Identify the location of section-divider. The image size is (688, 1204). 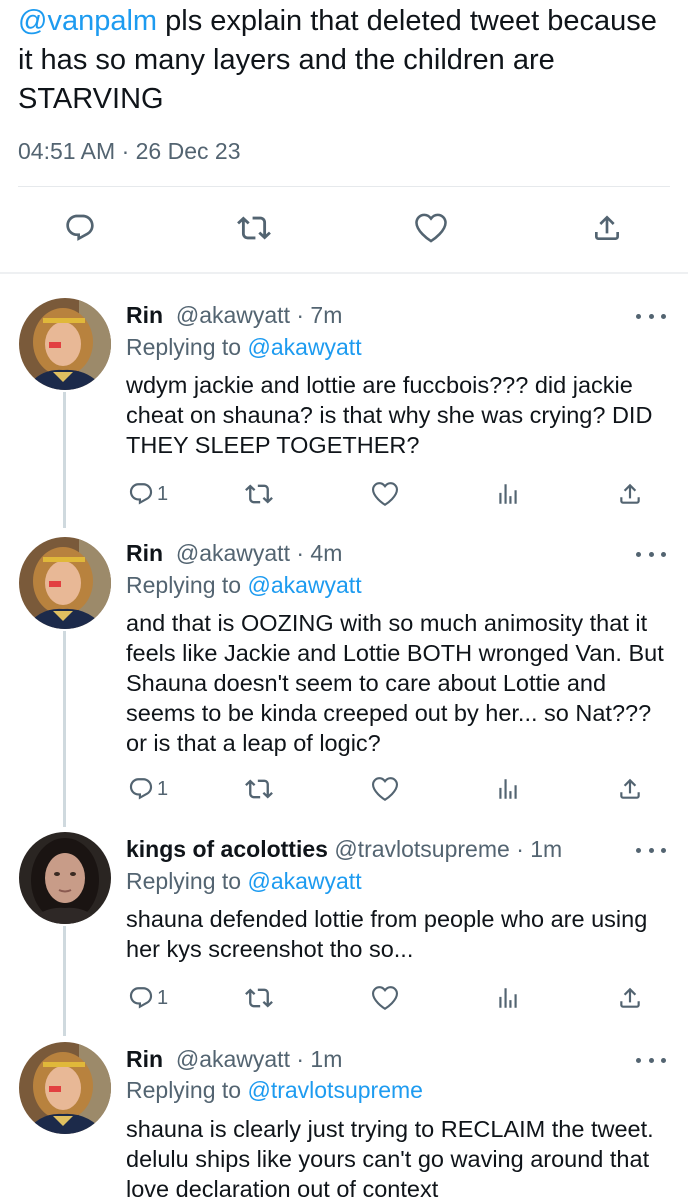
(344, 273).